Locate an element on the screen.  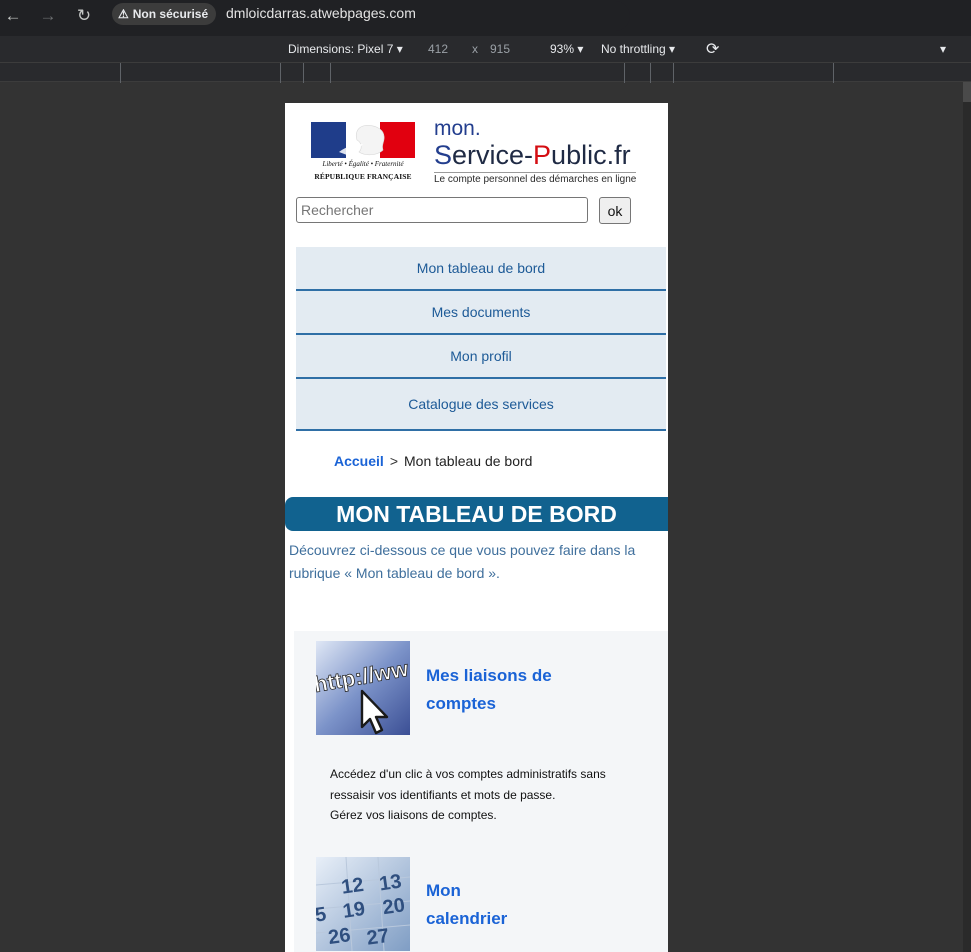
height-input: 915 is located at coordinates (500, 49).